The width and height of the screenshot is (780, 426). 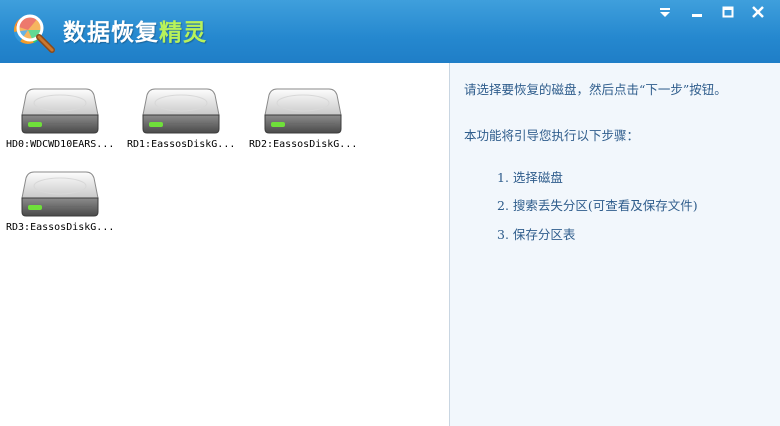 I want to click on app-title-accent: 精灵, so click(x=183, y=33).